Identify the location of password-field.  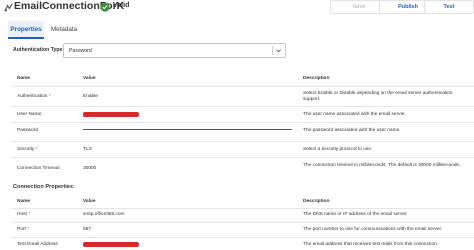
(187, 129).